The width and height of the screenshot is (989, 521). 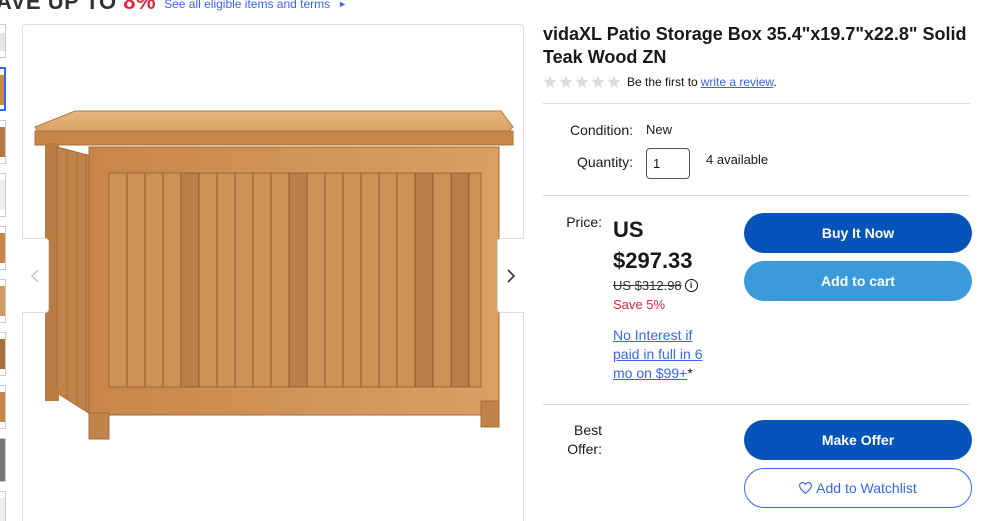 I want to click on promo-headline: AVE UP TO 8%, so click(x=78, y=7).